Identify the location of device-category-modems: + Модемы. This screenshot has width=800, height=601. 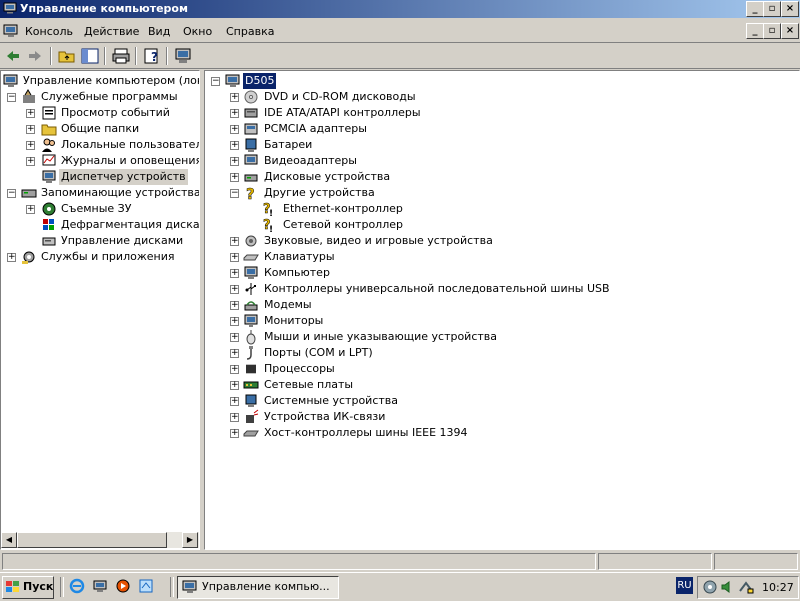
(500, 305).